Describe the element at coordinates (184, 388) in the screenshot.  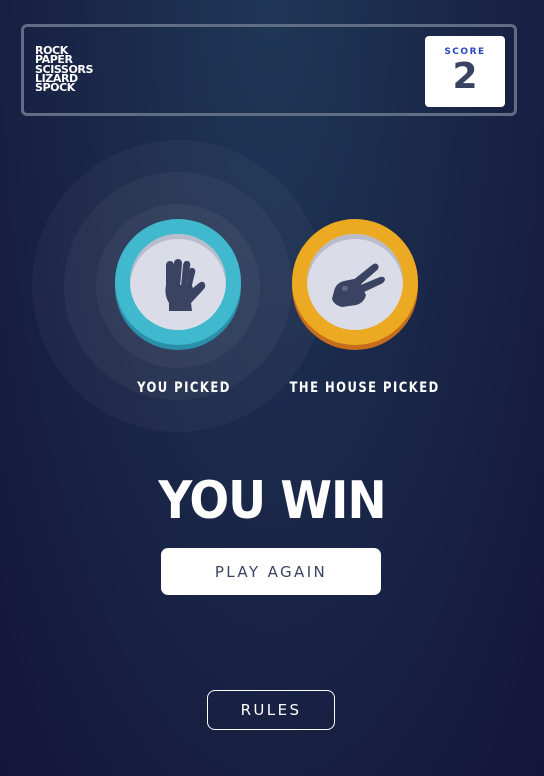
I see `player-pick-label: YOU PICKED` at that location.